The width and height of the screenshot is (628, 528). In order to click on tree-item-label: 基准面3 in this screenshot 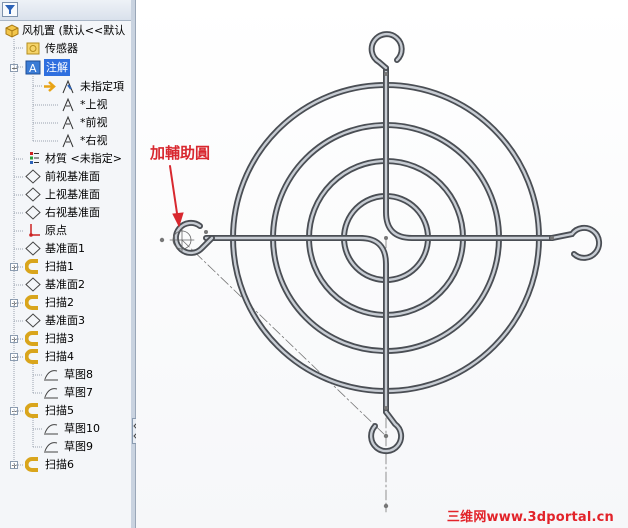, I will do `click(65, 320)`.